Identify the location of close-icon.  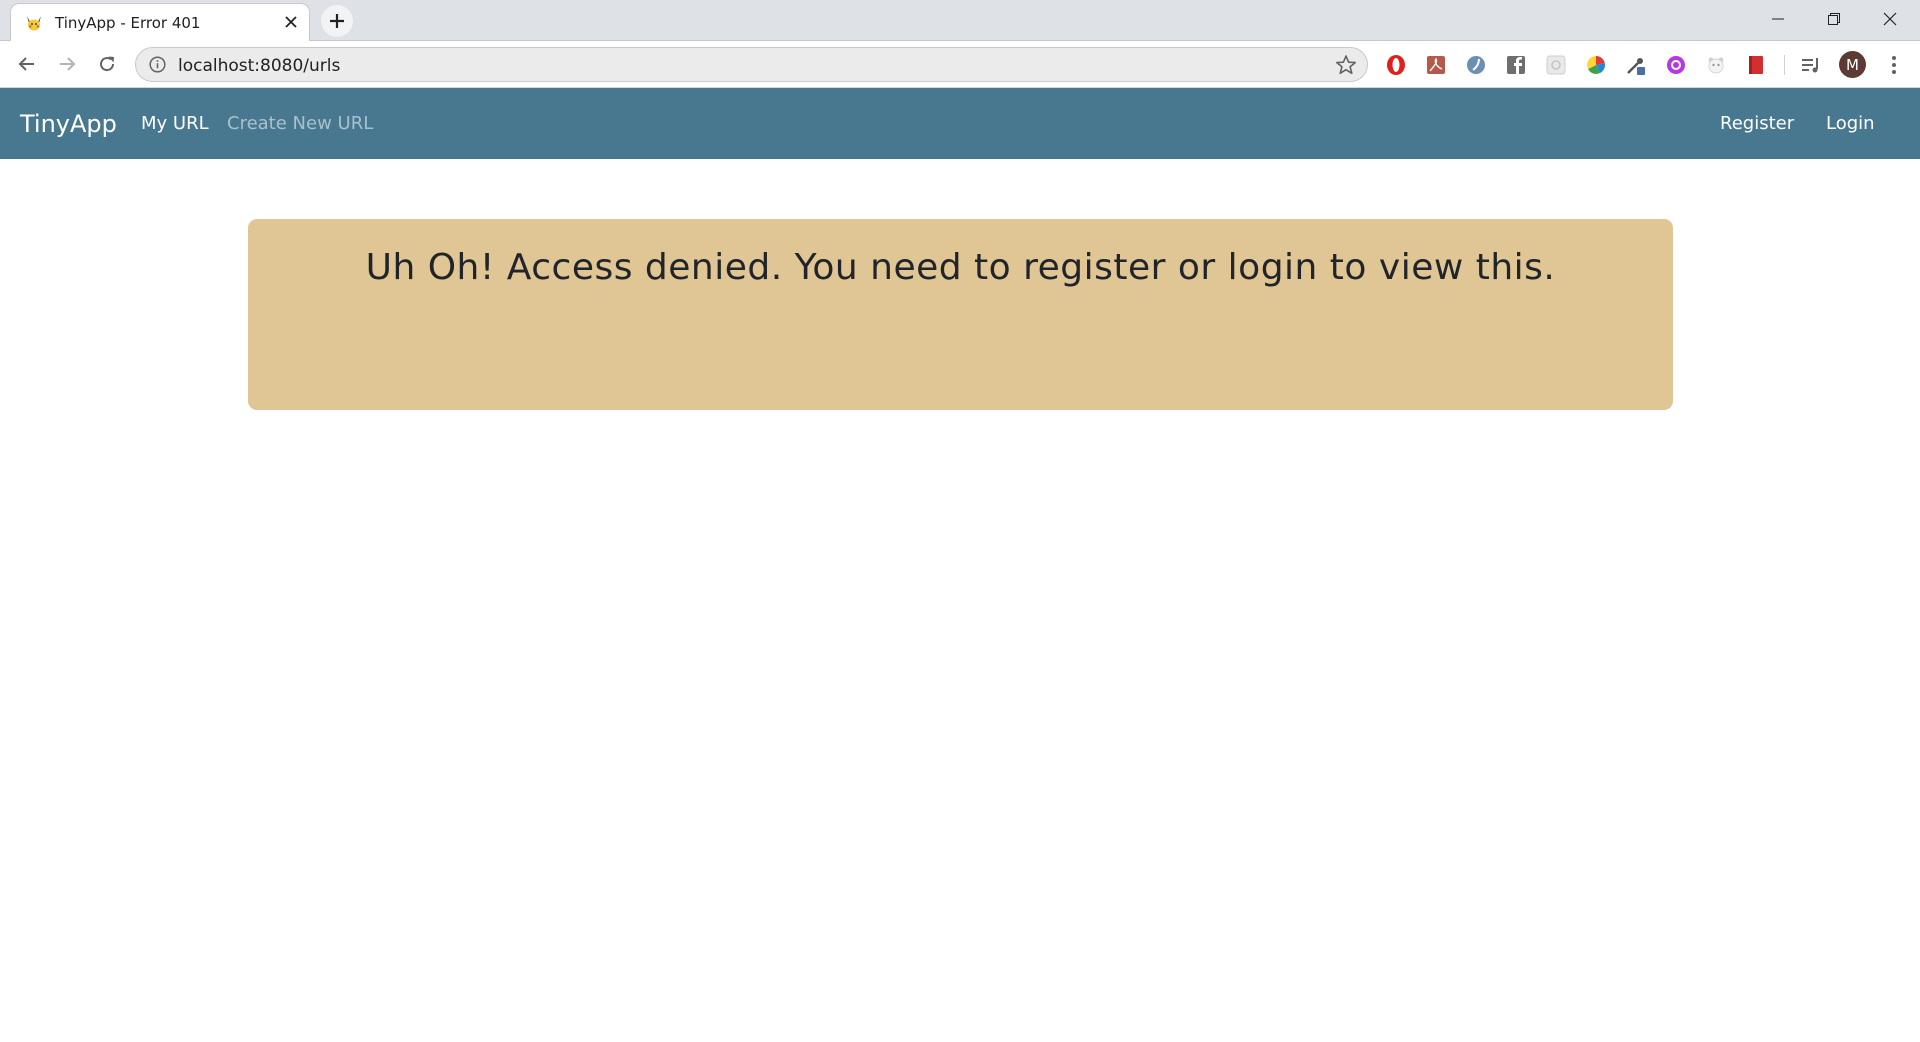
(1890, 18).